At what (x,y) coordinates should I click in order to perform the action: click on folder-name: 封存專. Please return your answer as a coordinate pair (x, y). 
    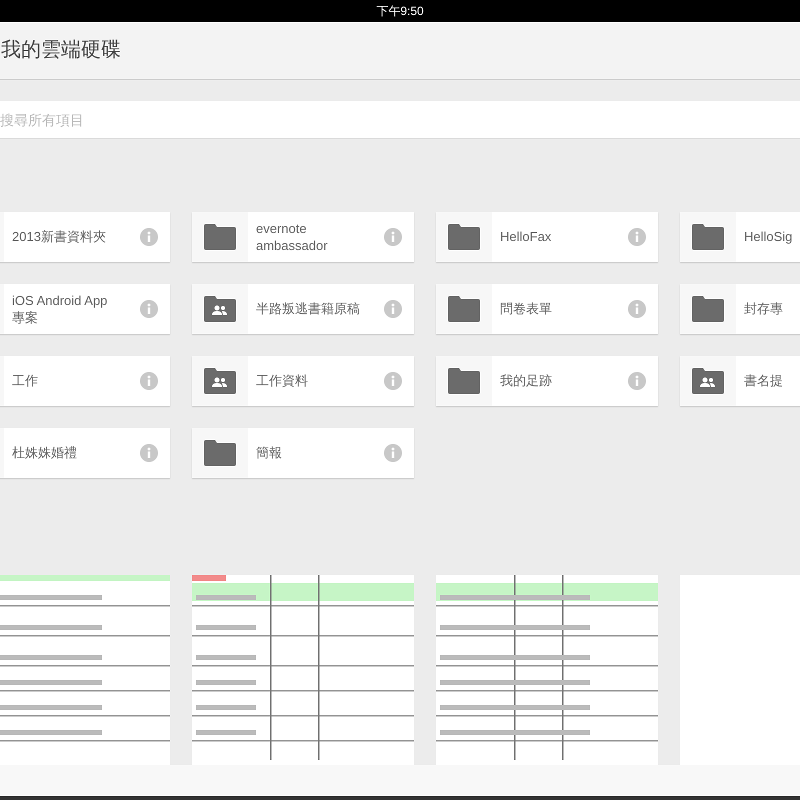
    Looking at the image, I should click on (763, 309).